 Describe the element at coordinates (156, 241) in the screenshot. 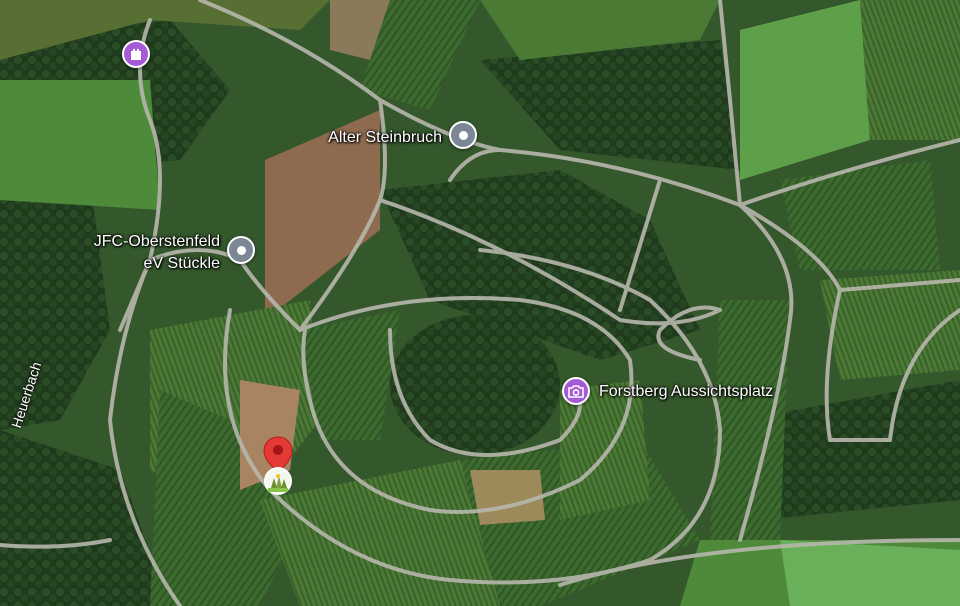

I see `poi-label-line1: JFC-Oberstenfeld` at that location.